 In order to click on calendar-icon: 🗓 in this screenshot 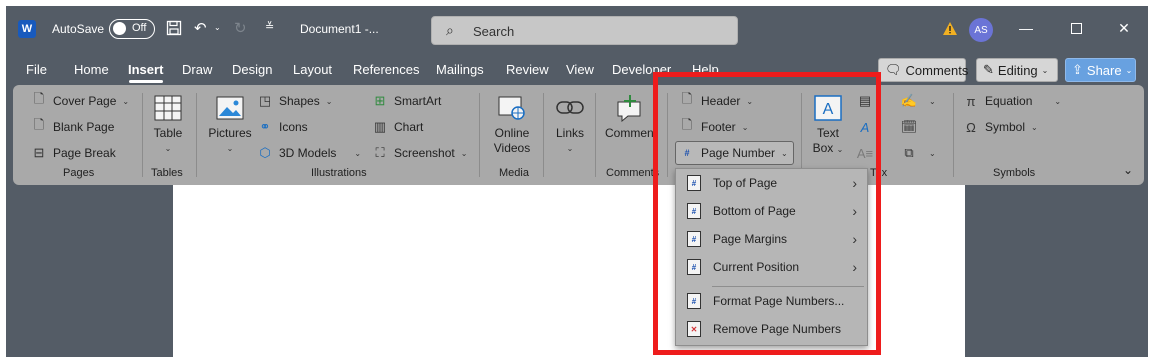, I will do `click(909, 126)`.